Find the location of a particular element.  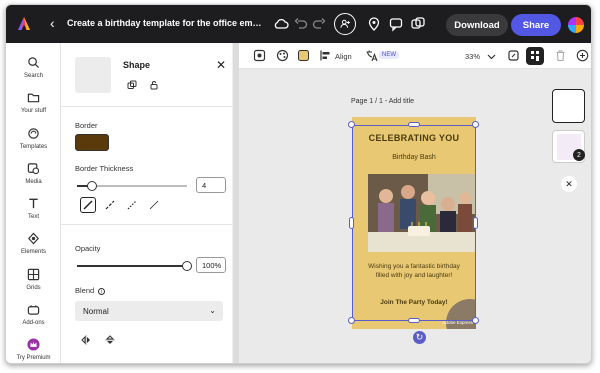

panel-title: Shape is located at coordinates (137, 65).